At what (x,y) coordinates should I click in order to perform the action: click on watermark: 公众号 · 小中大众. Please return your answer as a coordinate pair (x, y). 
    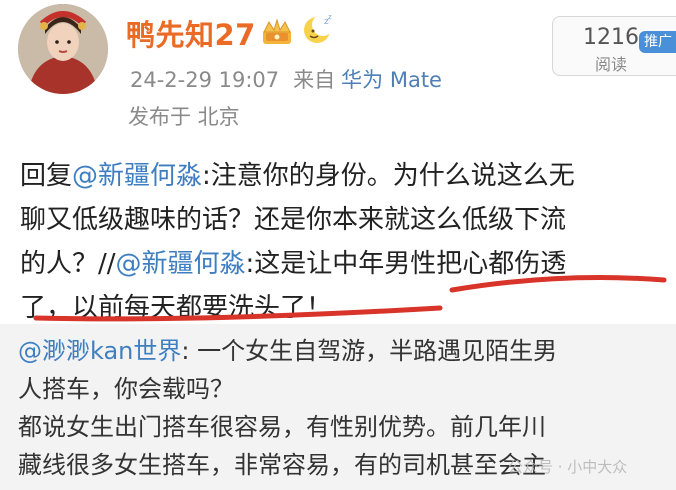
    Looking at the image, I should click on (568, 467).